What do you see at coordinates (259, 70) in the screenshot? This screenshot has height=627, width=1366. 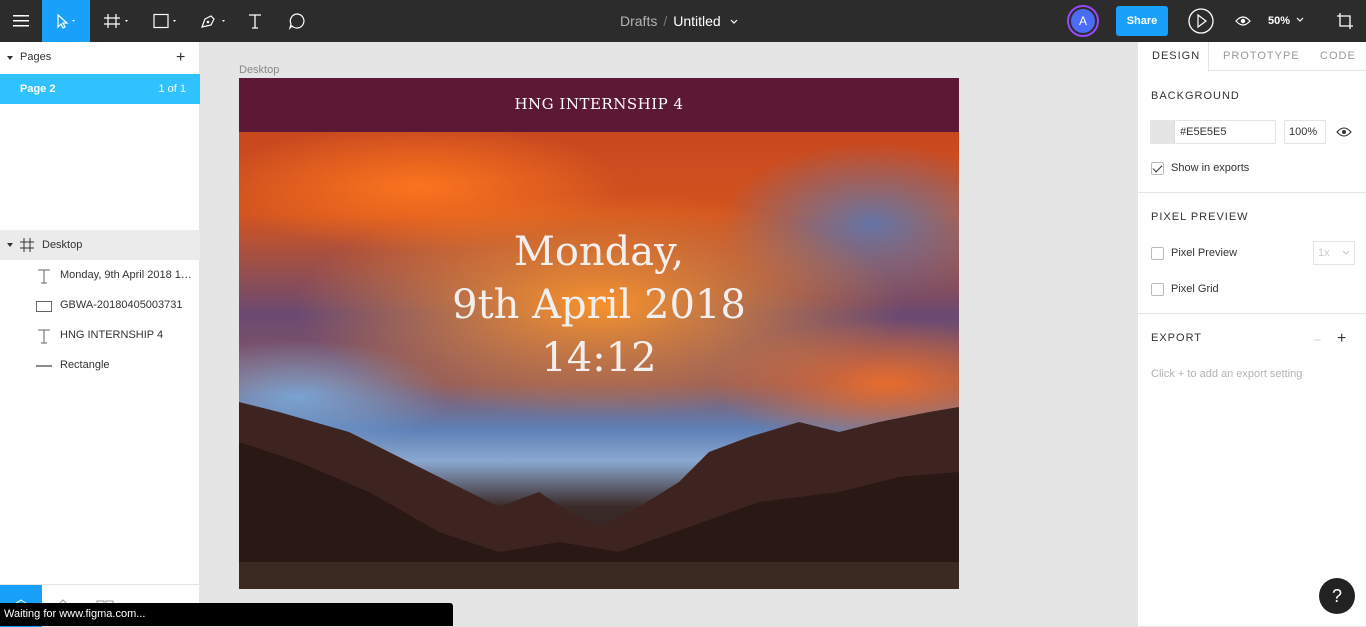 I see `frame-label: Desktop` at bounding box center [259, 70].